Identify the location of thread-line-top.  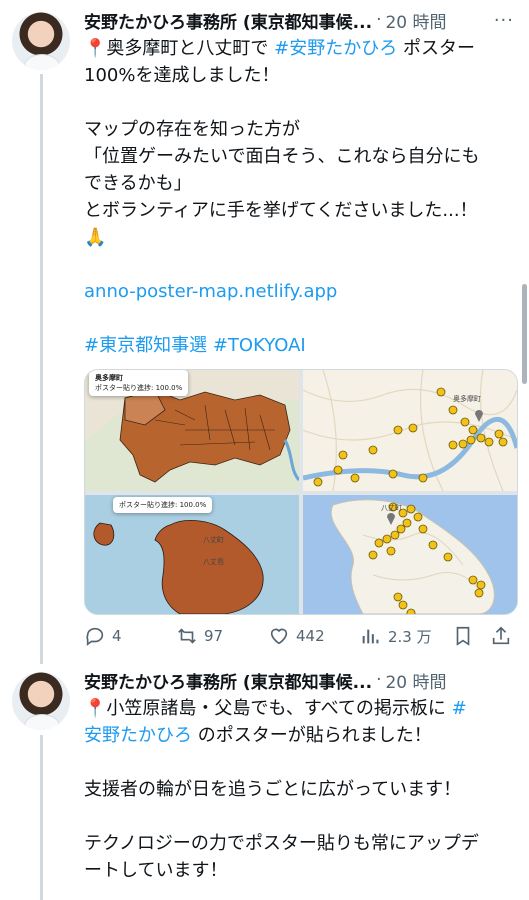
(41, 369).